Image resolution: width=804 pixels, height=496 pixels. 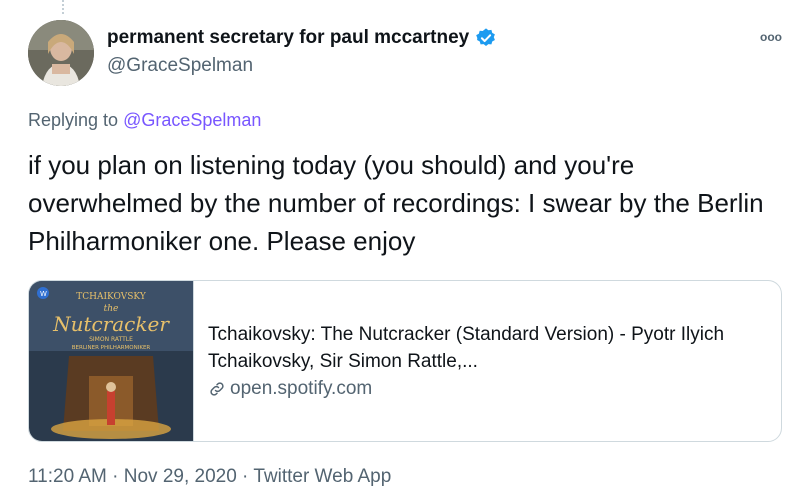 What do you see at coordinates (111, 339) in the screenshot?
I see `cover-line4: SIMON RATTLE` at bounding box center [111, 339].